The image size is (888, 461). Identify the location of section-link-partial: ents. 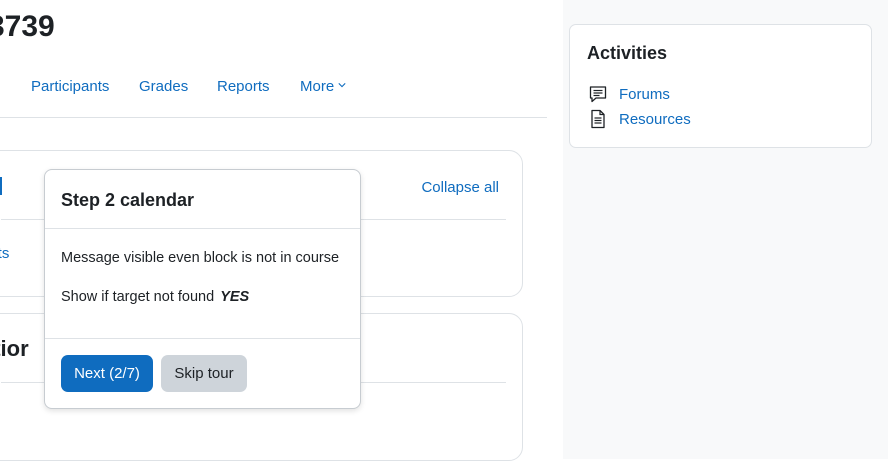
(4, 253).